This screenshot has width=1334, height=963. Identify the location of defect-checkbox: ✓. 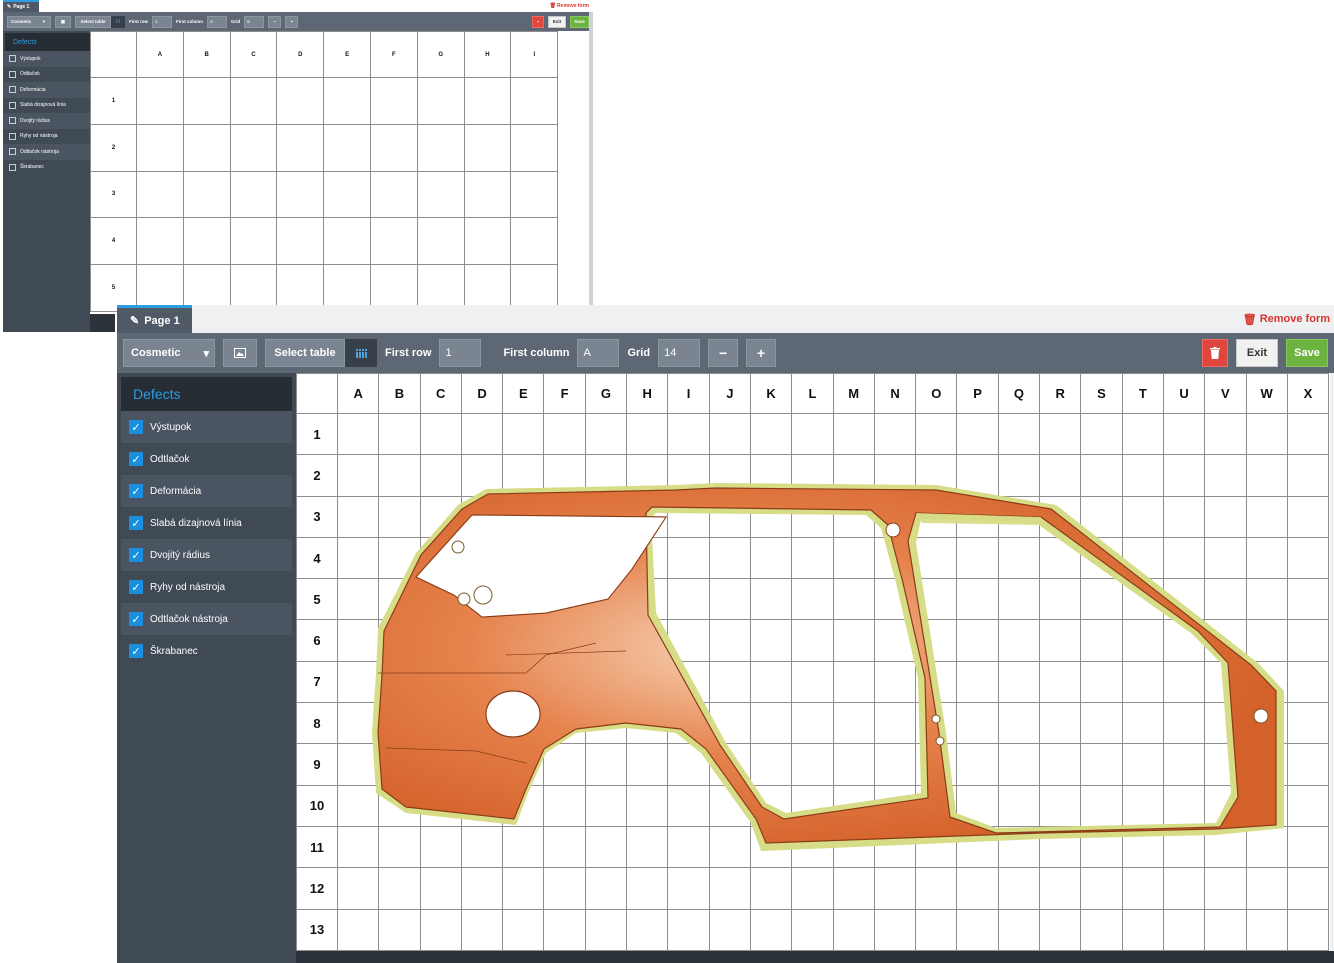
(136, 491).